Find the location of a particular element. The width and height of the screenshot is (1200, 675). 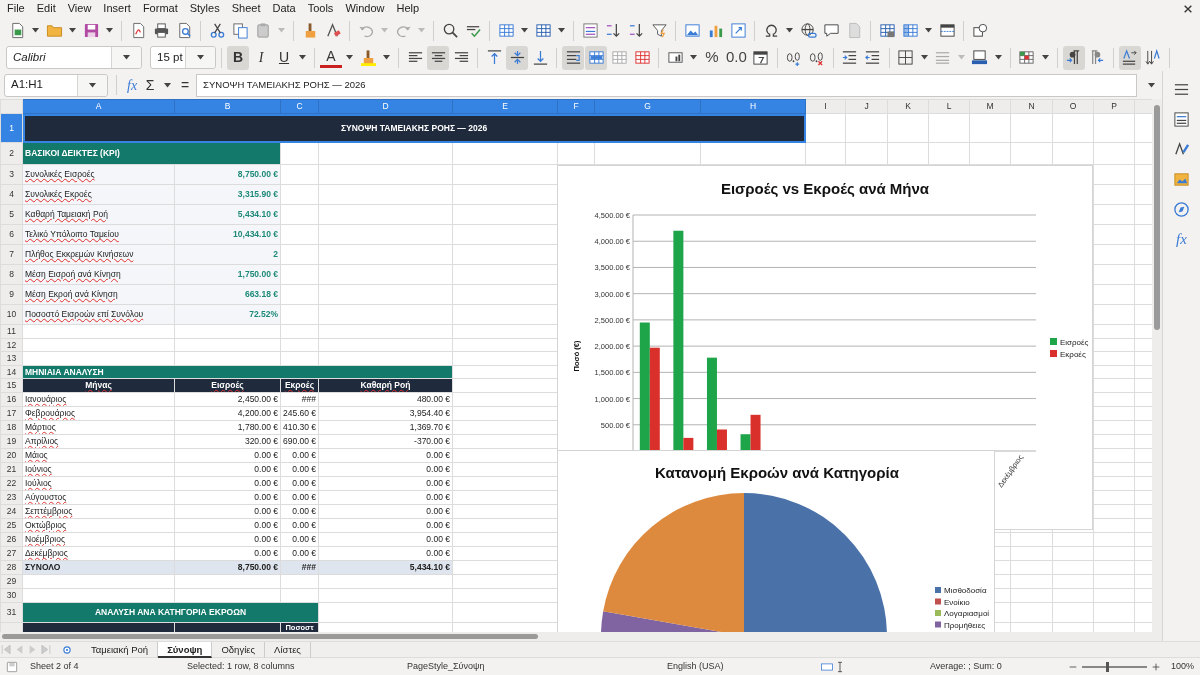

column-header: G is located at coordinates (647, 106).